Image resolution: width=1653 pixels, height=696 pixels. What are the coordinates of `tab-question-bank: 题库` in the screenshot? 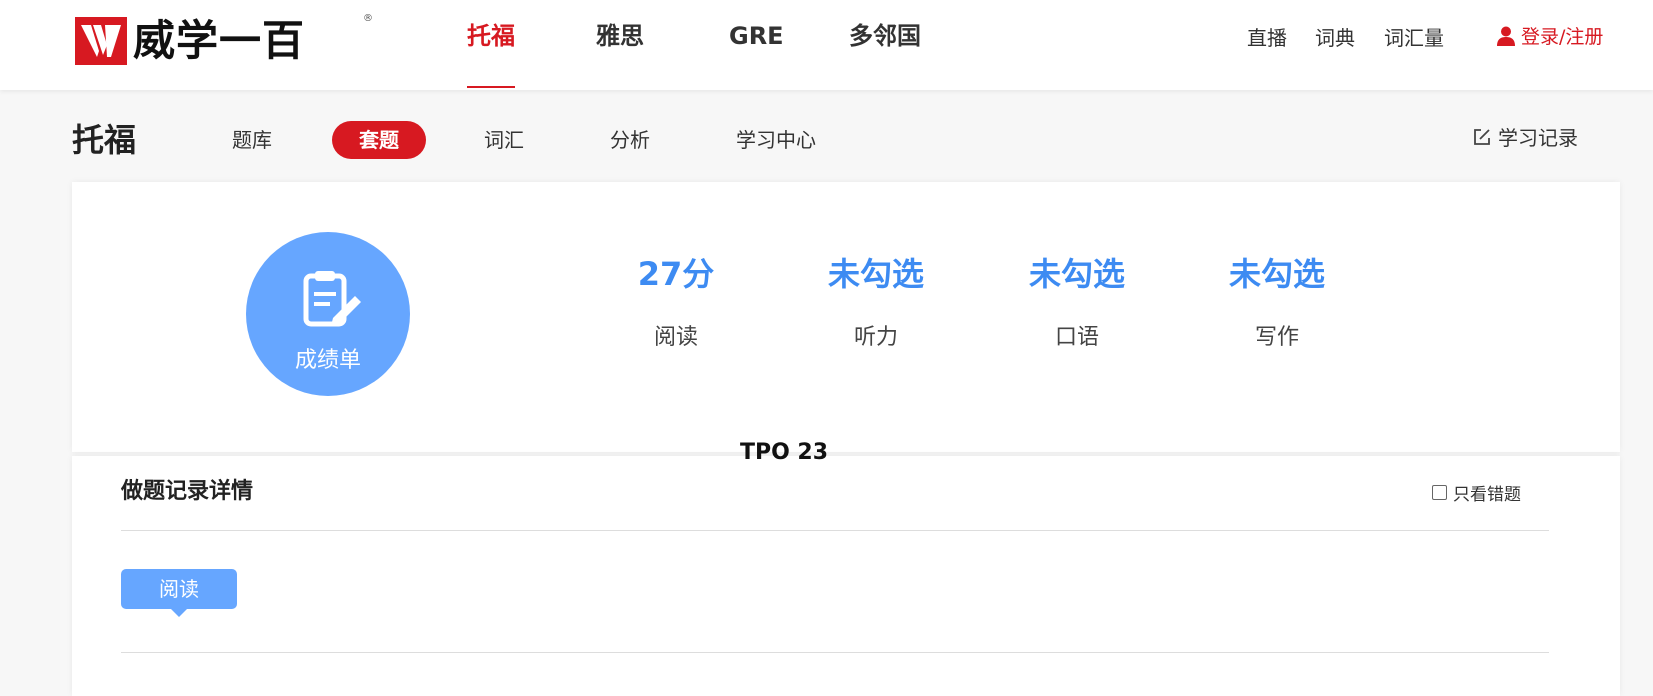 It's located at (252, 140).